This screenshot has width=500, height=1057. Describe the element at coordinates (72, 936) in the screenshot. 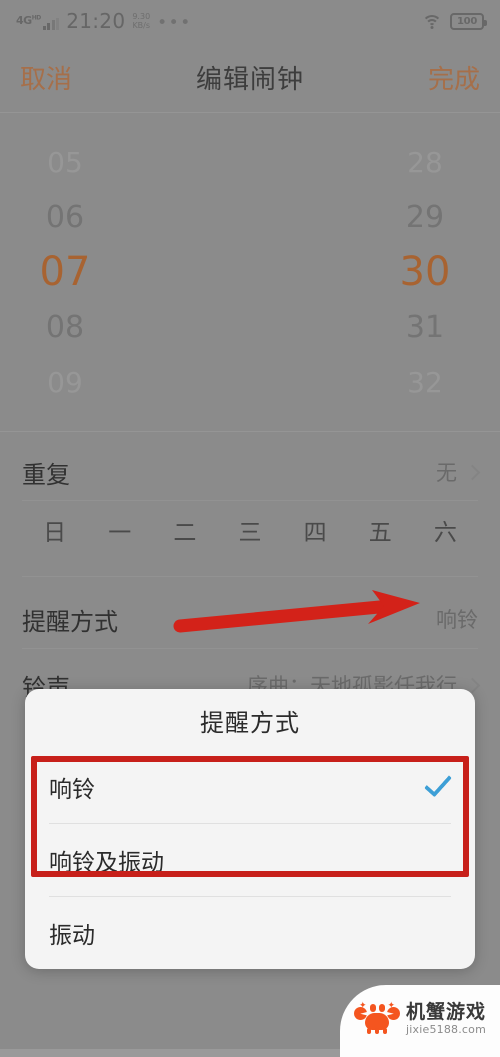

I see `dialog-option-label: 振动` at that location.